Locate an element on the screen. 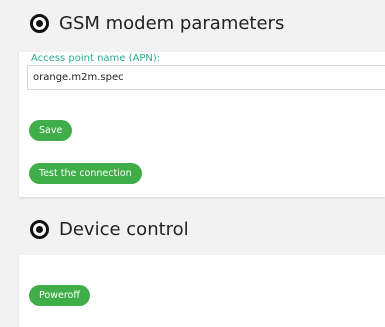 The width and height of the screenshot is (385, 327). device-section-header: Device control is located at coordinates (109, 229).